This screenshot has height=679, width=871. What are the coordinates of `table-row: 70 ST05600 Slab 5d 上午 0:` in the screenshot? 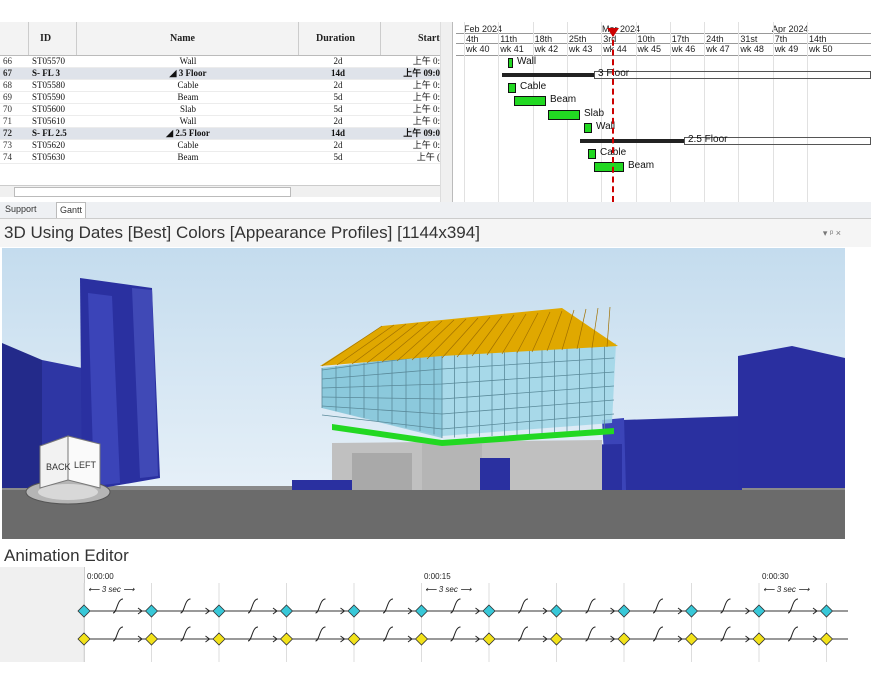 It's located at (225, 110).